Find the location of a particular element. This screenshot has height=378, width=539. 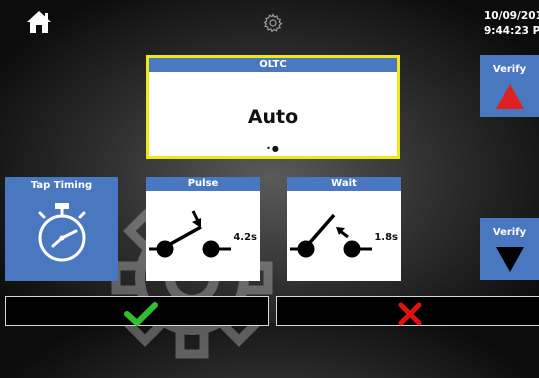

verify-lower-button: Verify is located at coordinates (509, 249).